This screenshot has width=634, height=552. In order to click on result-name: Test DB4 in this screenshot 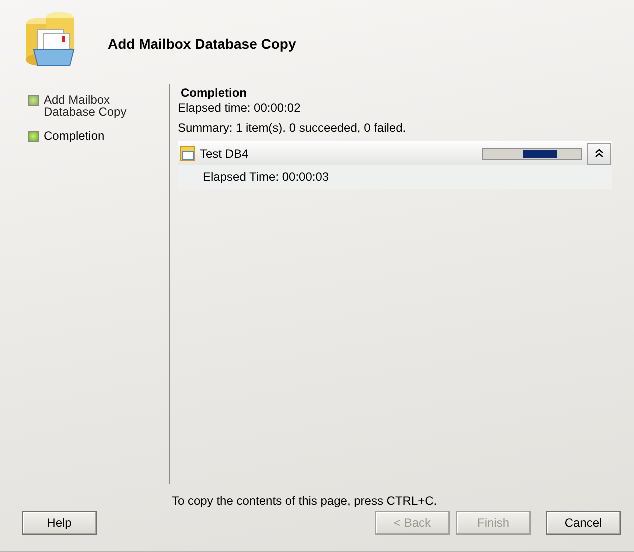, I will do `click(225, 153)`.